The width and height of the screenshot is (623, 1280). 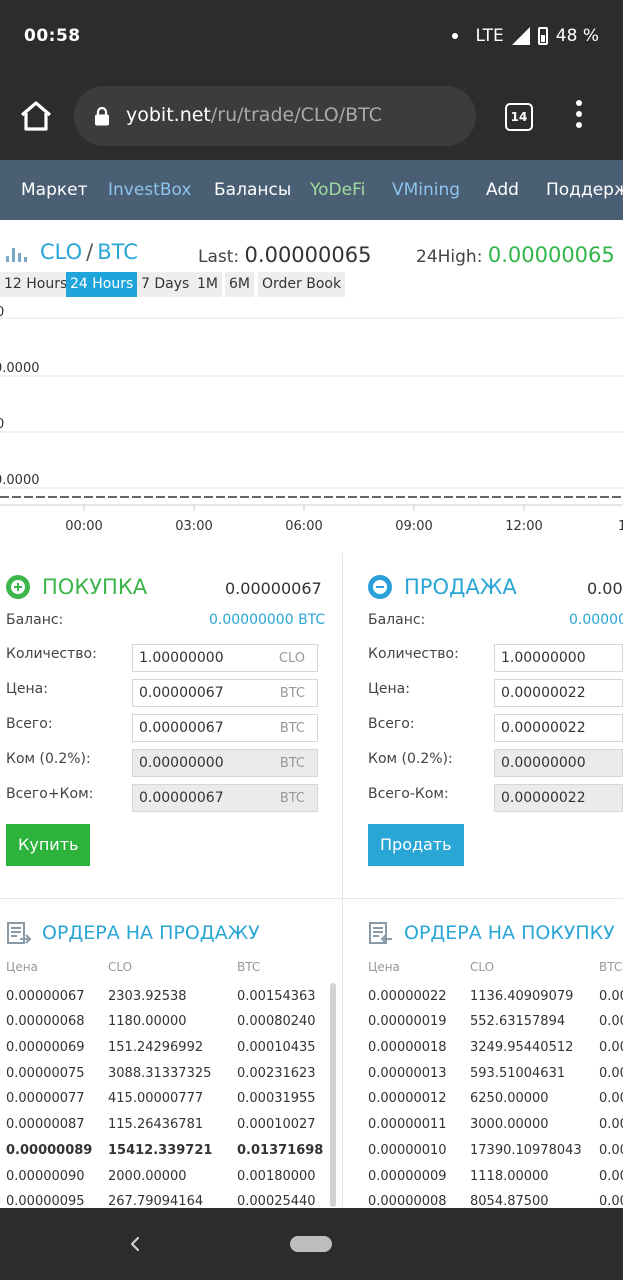 What do you see at coordinates (407, 1201) in the screenshot?
I see `order-cell: 0.00000008` at bounding box center [407, 1201].